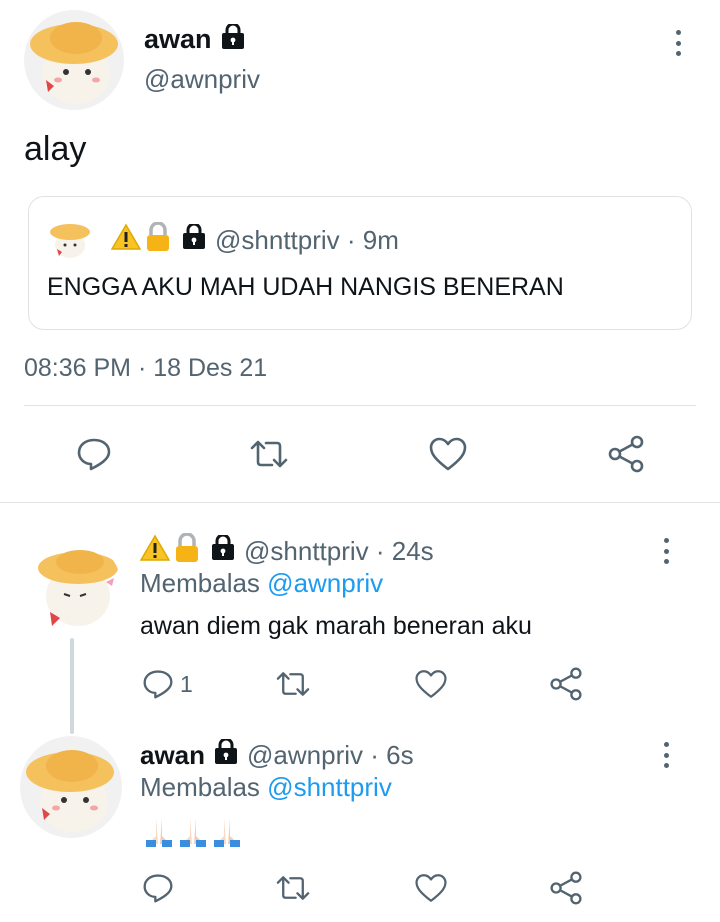 This screenshot has width=720, height=922. I want to click on main-retweet-icon, so click(269, 456).